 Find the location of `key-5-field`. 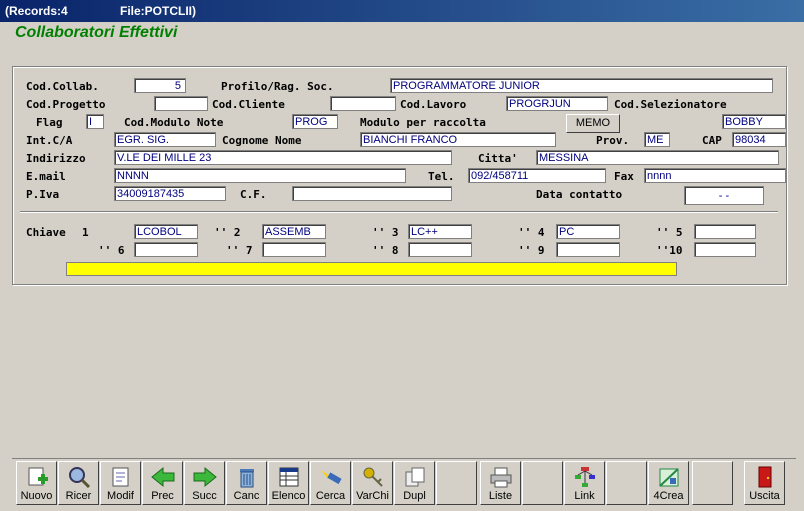

key-5-field is located at coordinates (725, 231).